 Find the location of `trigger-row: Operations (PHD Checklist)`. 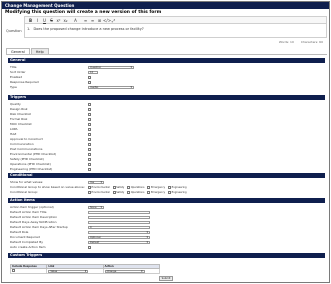

trigger-row: Operations (PHD Checklist) is located at coordinates (165, 164).